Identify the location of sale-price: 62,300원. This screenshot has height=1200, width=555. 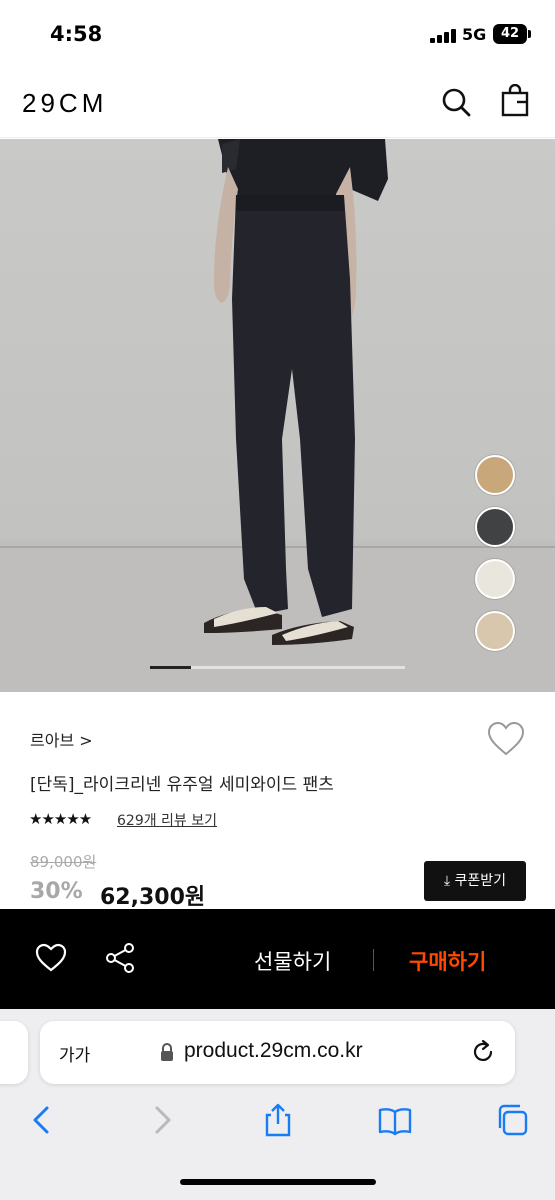
(153, 897).